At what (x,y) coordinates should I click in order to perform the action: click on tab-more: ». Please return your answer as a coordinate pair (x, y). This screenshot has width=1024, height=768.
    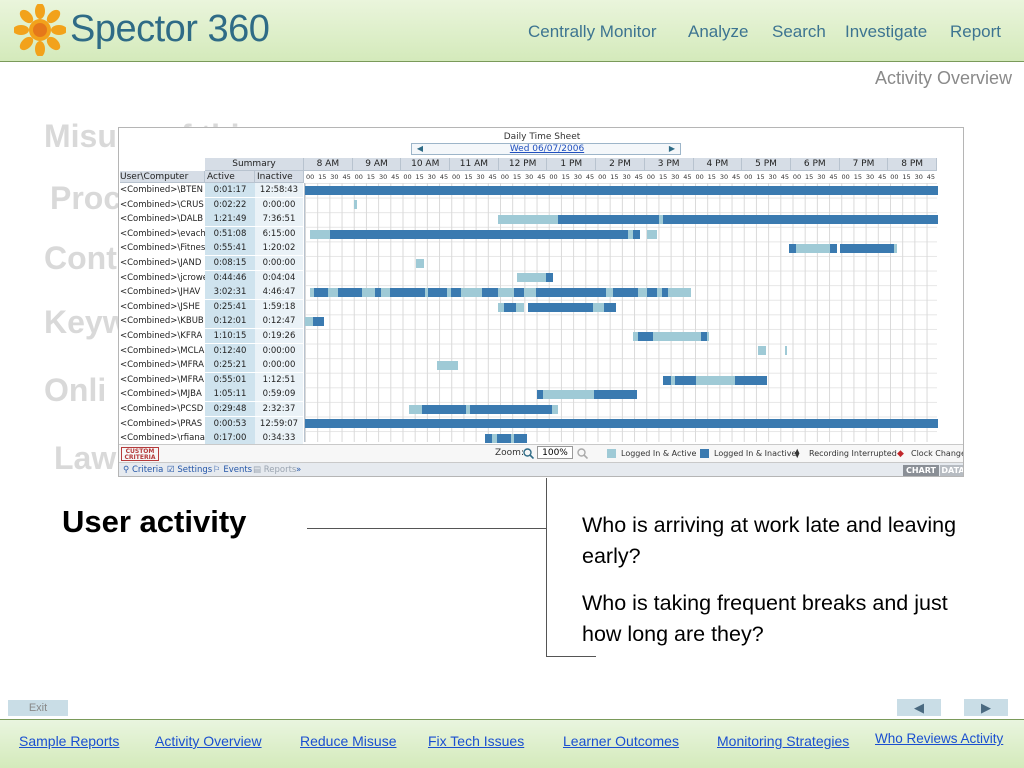
    Looking at the image, I should click on (298, 470).